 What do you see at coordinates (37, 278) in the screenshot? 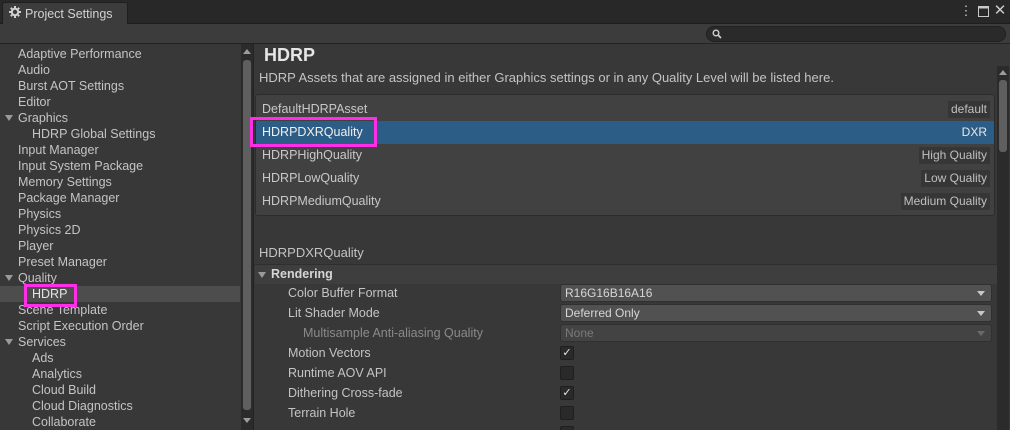
I see `sidebar-item-label: Quality` at bounding box center [37, 278].